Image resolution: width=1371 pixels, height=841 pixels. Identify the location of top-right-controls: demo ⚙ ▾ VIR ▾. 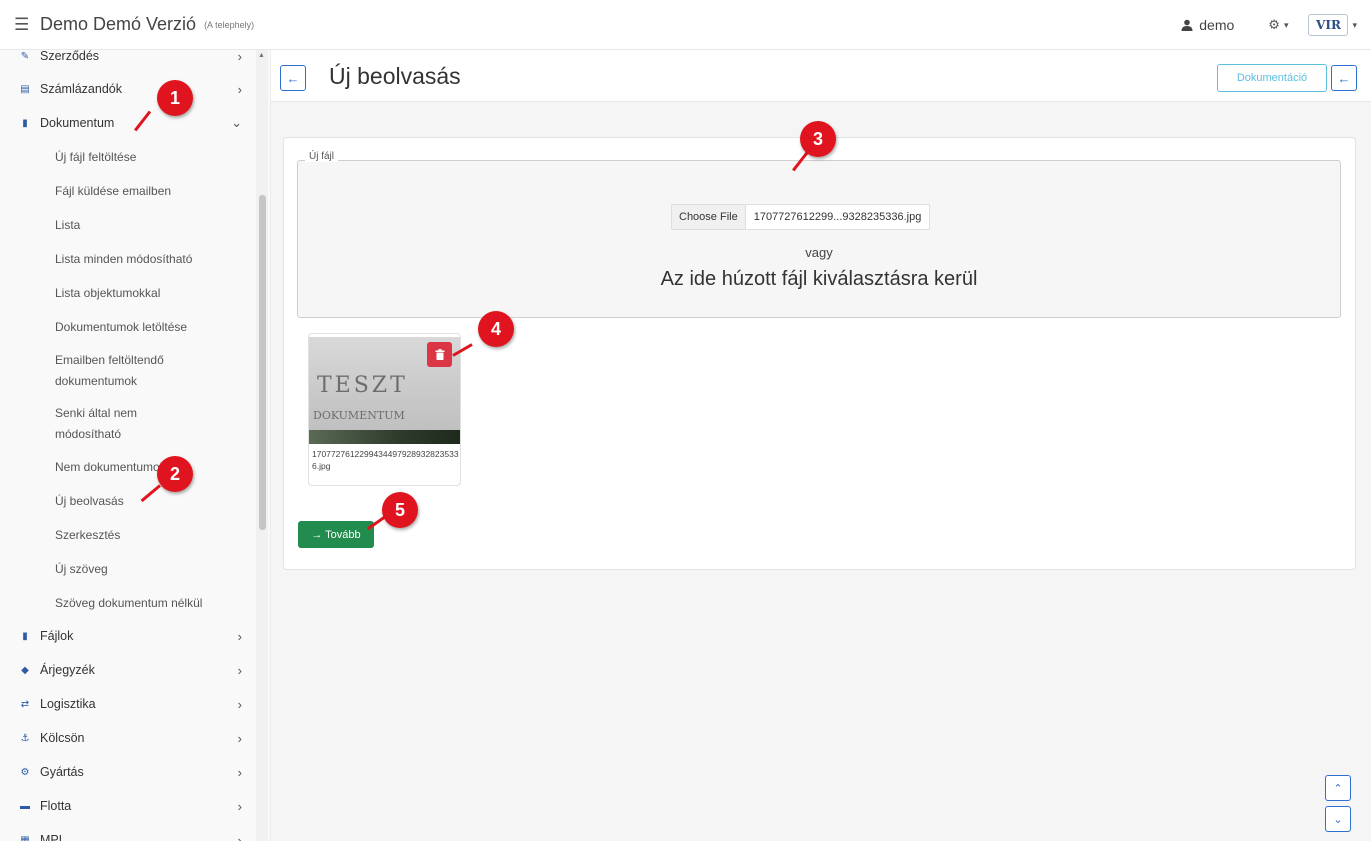
(1276, 25).